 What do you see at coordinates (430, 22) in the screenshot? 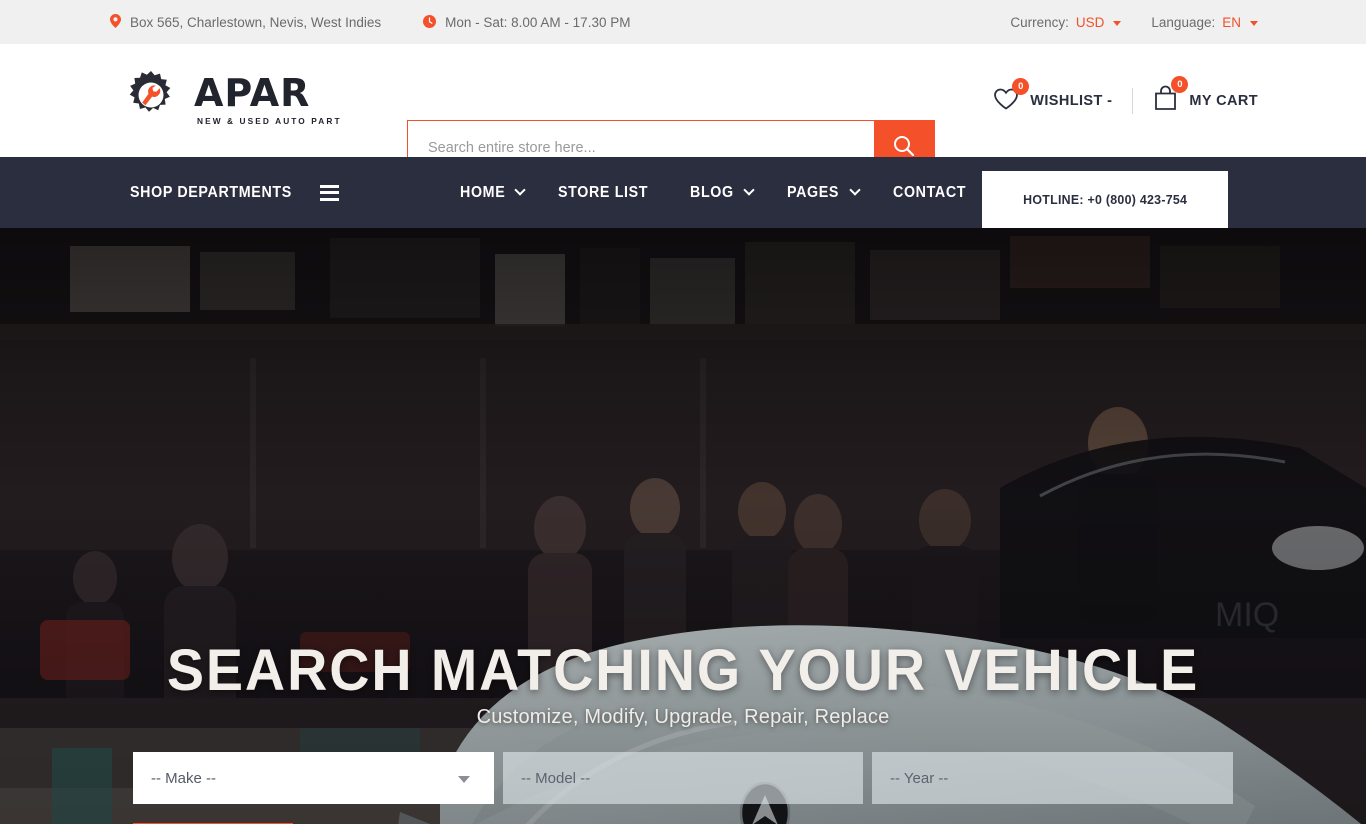
I see `clock-icon` at bounding box center [430, 22].